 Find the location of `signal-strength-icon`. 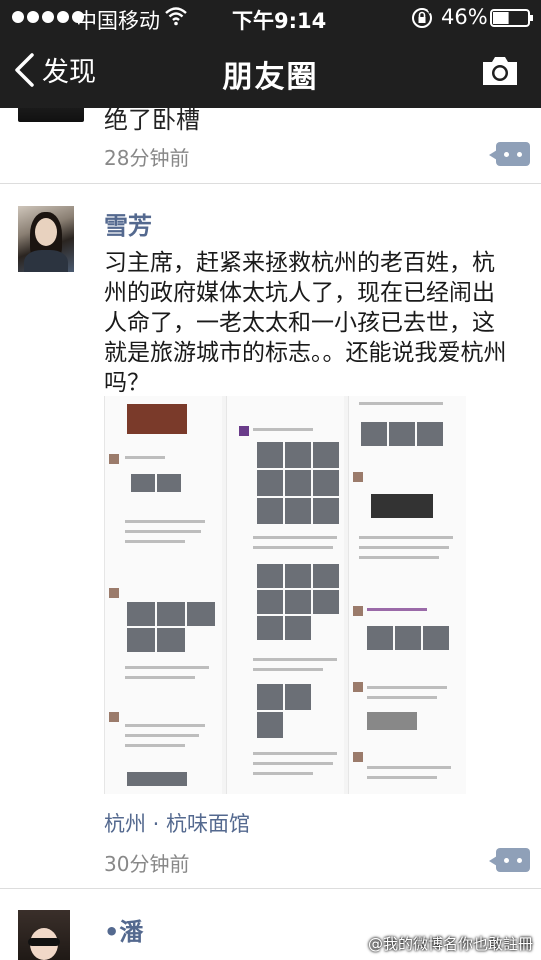

signal-strength-icon is located at coordinates (48, 17).